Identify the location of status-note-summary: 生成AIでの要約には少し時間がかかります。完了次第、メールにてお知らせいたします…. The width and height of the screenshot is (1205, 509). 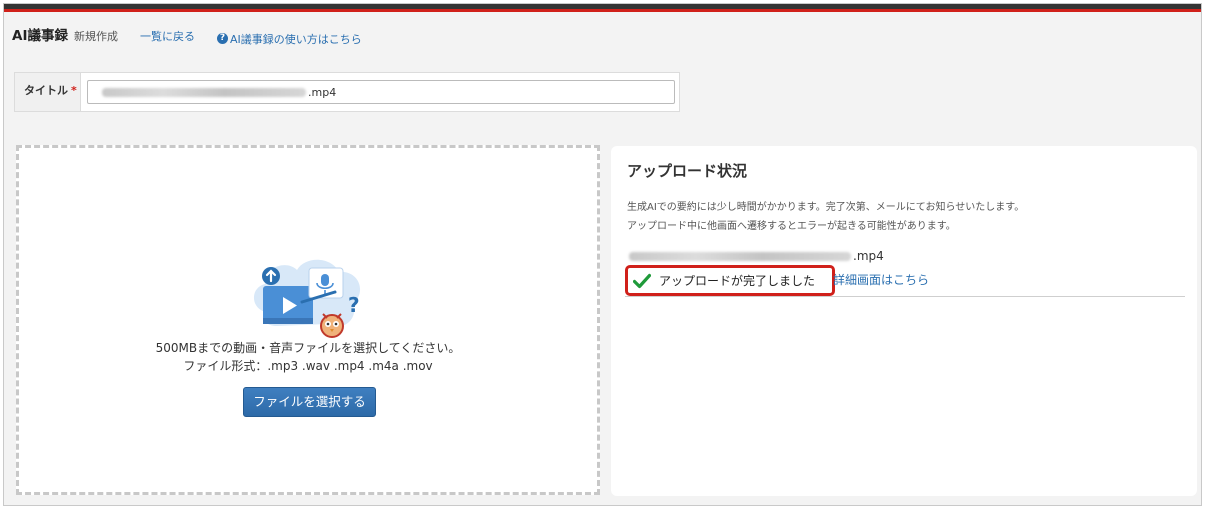
(826, 207).